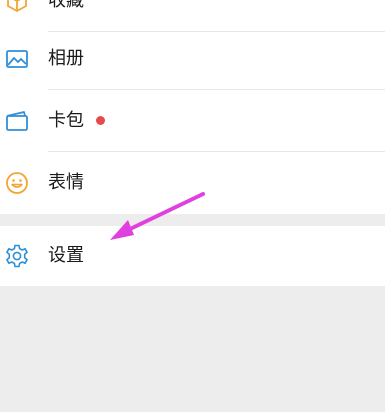 The image size is (385, 412). I want to click on menu-item-settings-label: 设置, so click(66, 255).